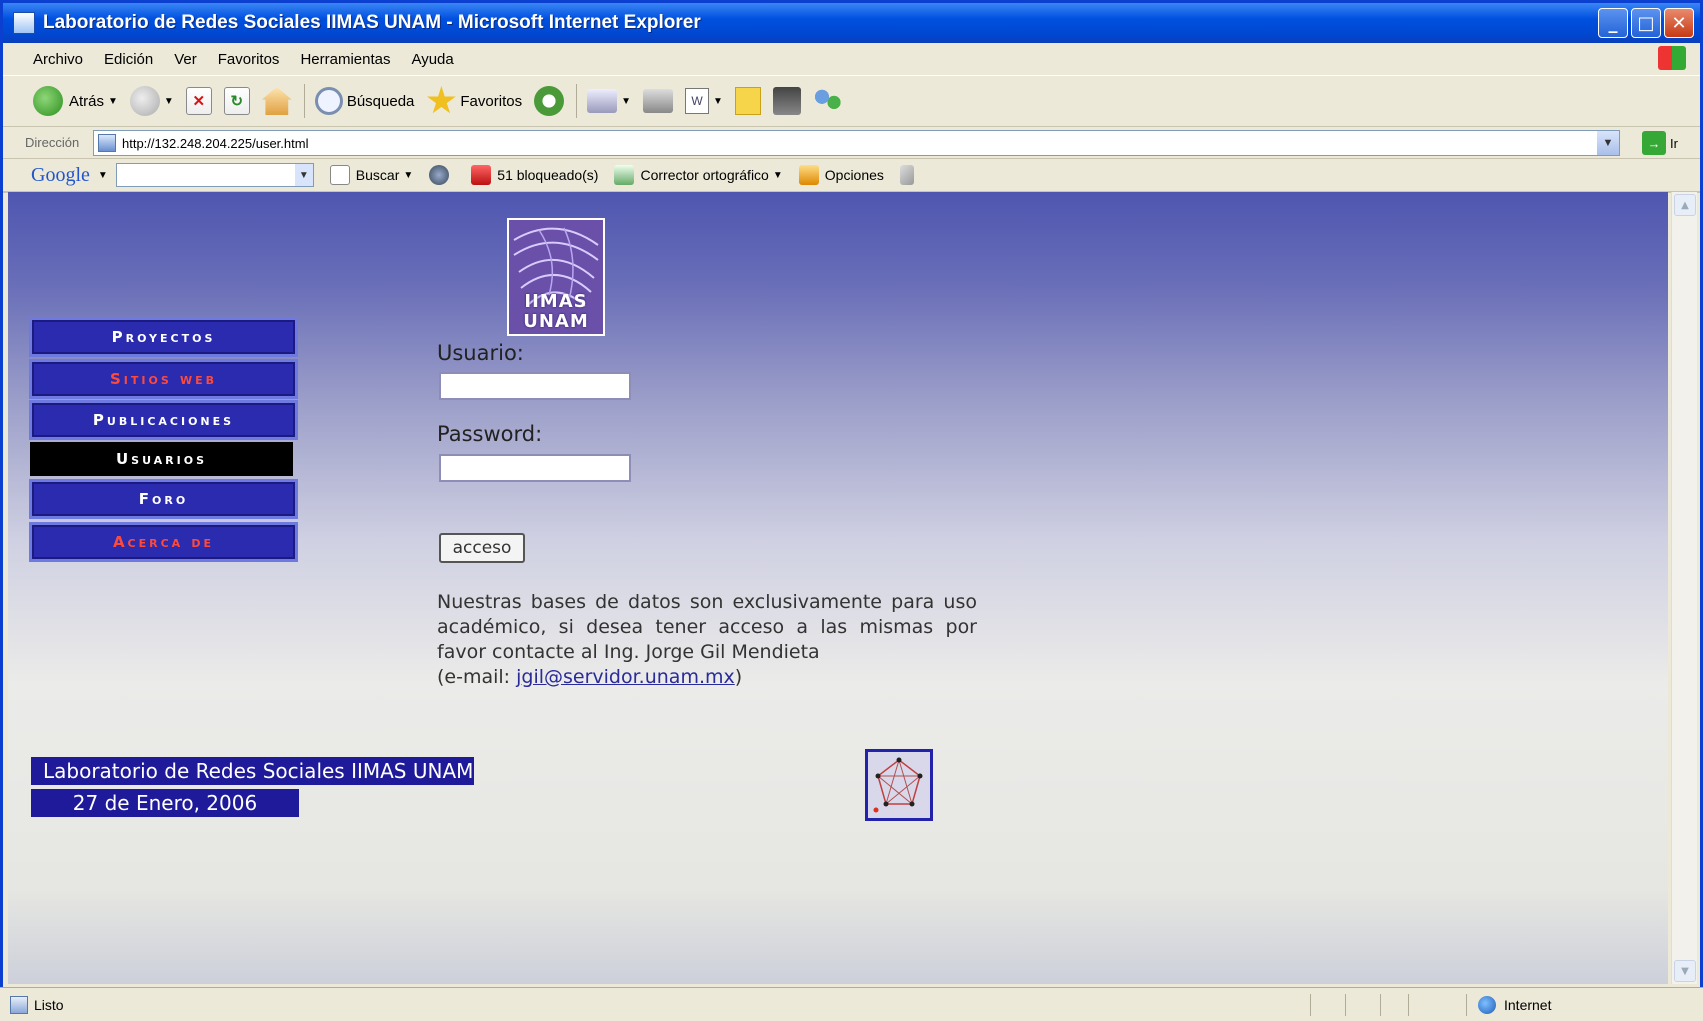 This screenshot has width=1703, height=1021. I want to click on printer-icon, so click(657, 101).